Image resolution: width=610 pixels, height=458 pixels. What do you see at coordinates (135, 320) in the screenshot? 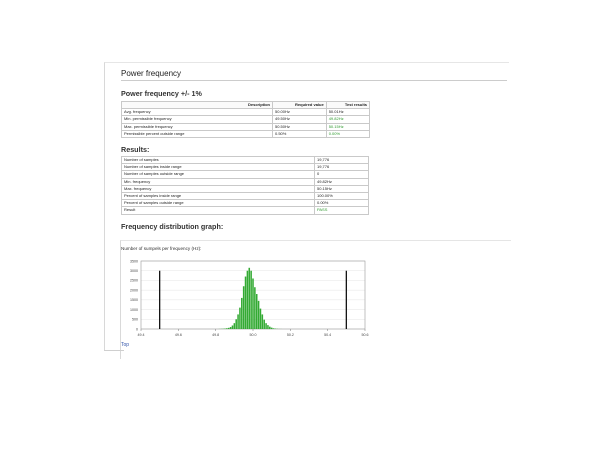
I see `y-tick-label: 500` at bounding box center [135, 320].